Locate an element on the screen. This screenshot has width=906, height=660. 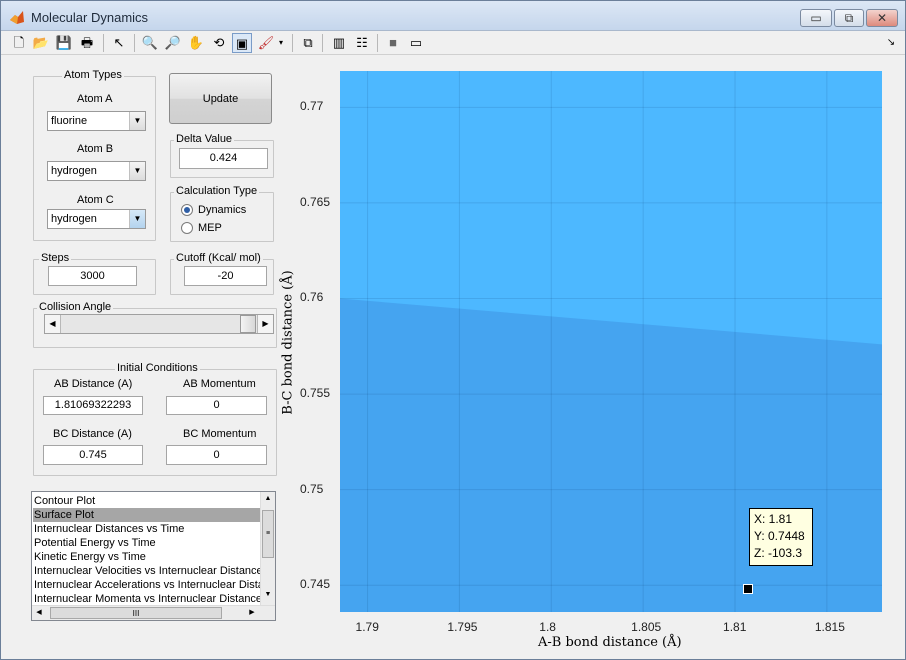
bc-distance-field: 0.745 is located at coordinates (93, 455).